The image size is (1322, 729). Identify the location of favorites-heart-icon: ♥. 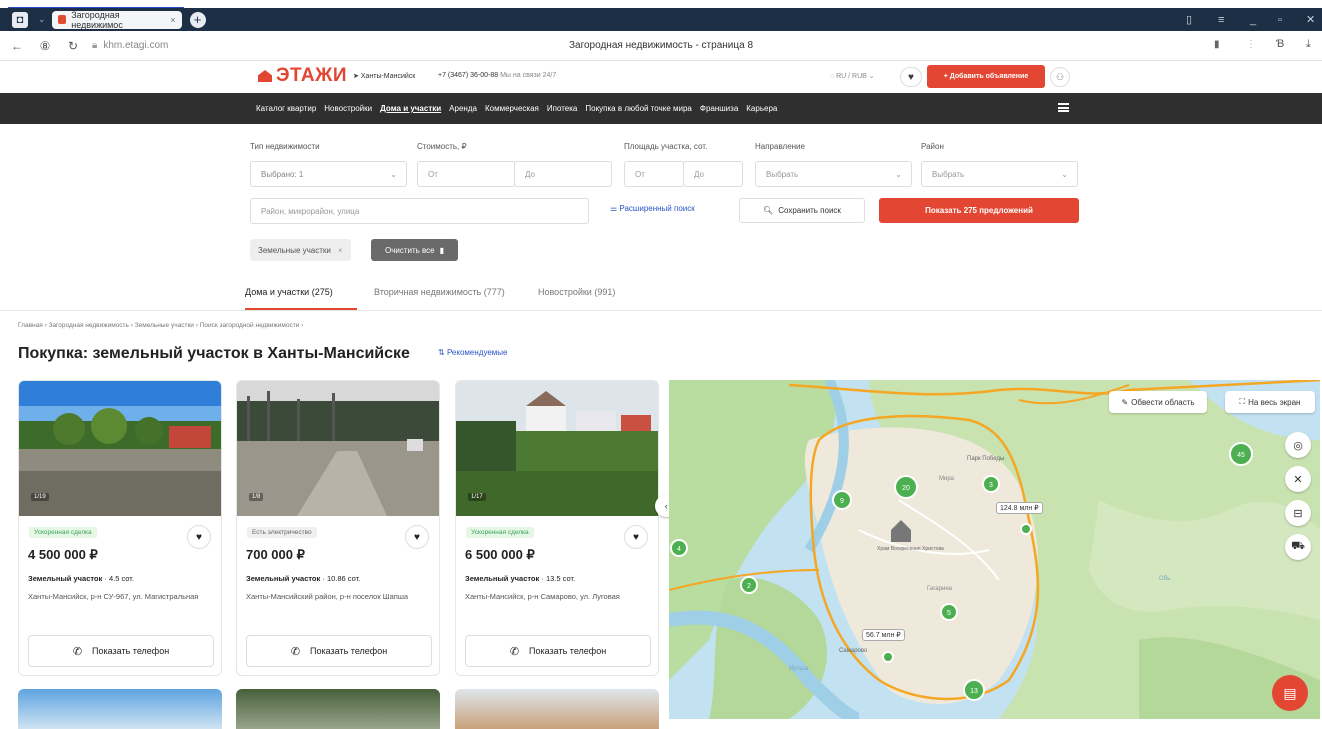
(911, 77).